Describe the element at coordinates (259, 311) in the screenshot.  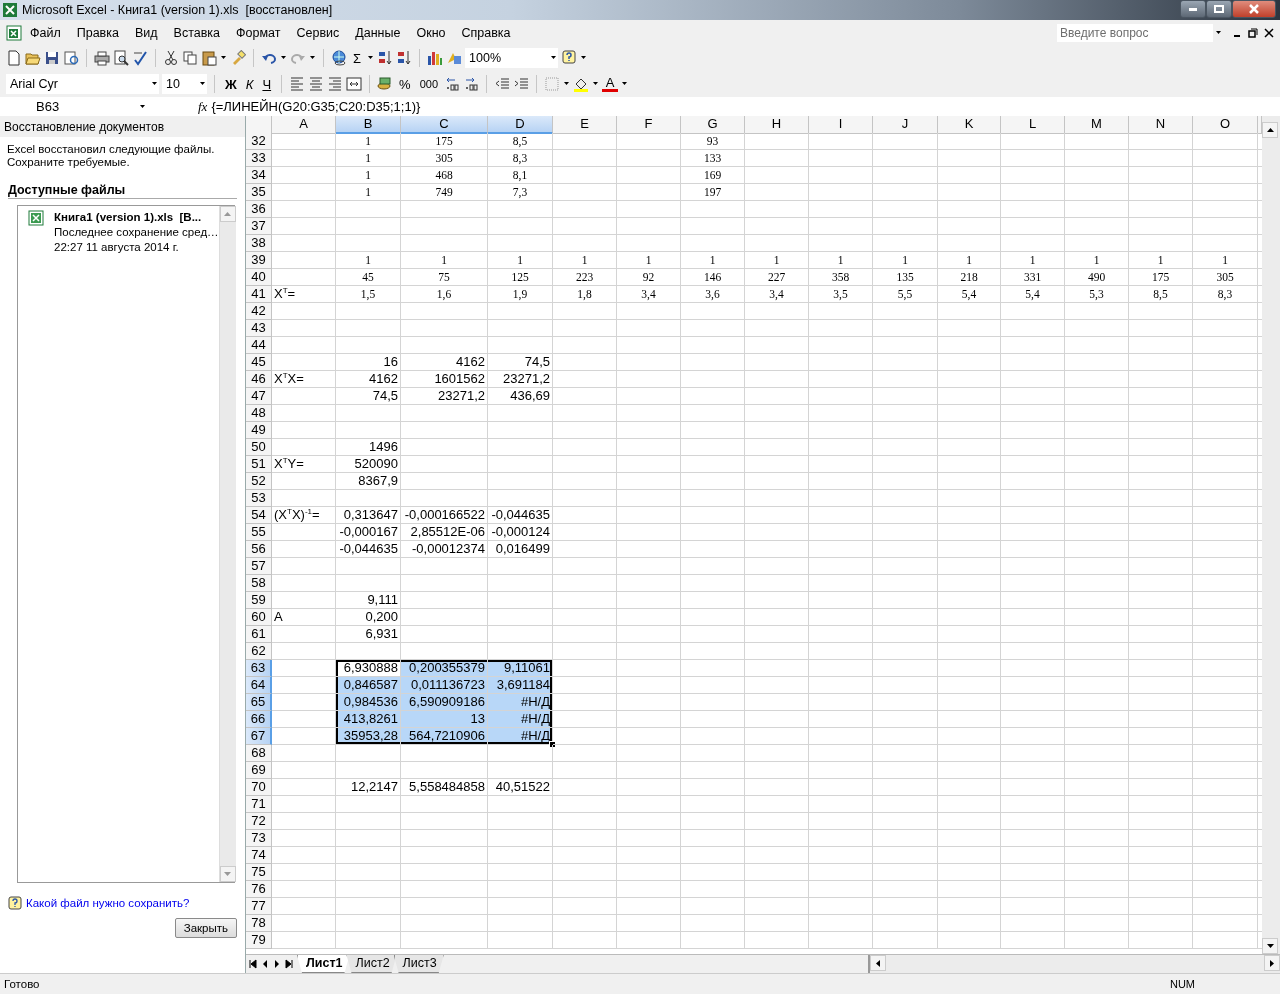
I see `row-header: 42` at that location.